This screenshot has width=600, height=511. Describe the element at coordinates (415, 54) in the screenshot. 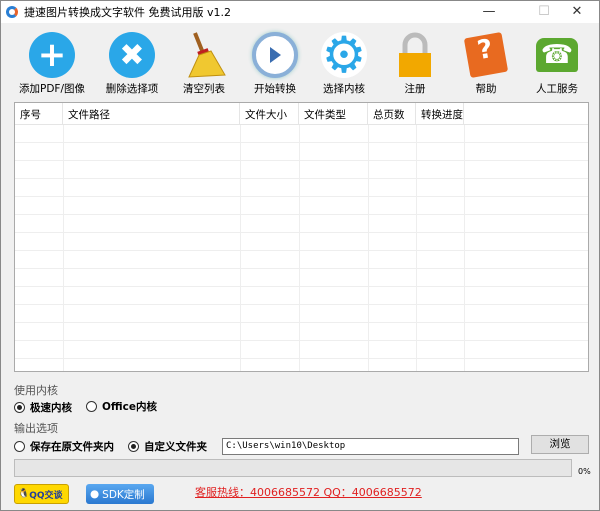

I see `lock-icon` at that location.